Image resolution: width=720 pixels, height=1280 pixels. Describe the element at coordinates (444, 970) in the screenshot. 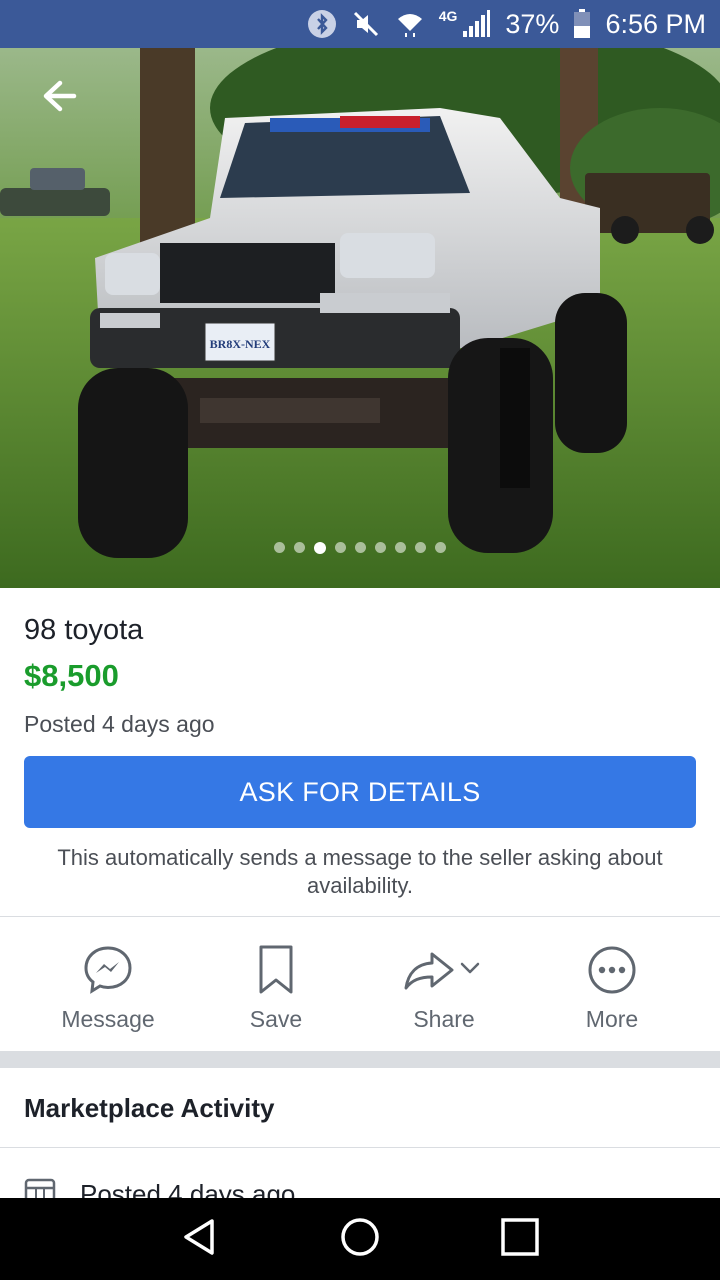

I see `share-icon` at that location.